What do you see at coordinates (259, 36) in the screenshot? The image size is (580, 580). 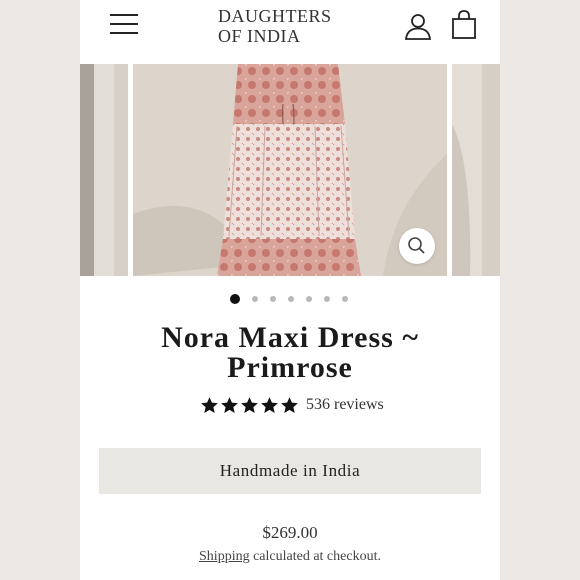 I see `logo-line-2: OF INDIA` at bounding box center [259, 36].